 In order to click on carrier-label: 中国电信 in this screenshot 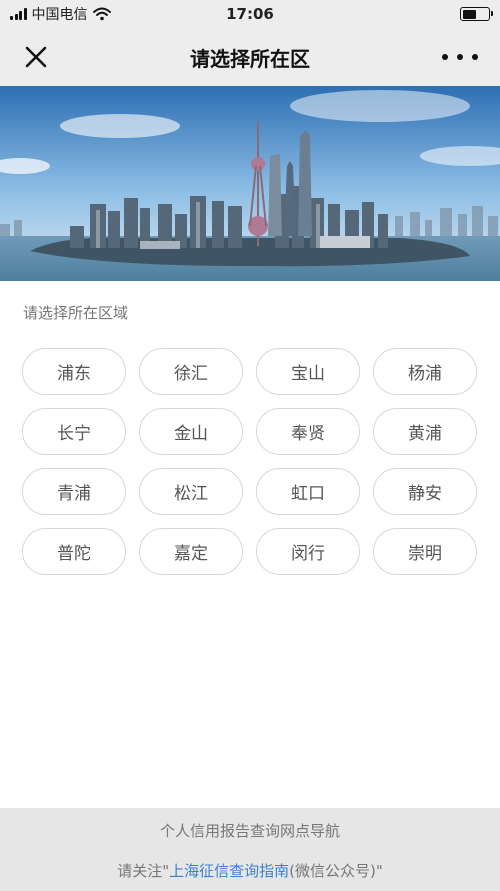, I will do `click(59, 15)`.